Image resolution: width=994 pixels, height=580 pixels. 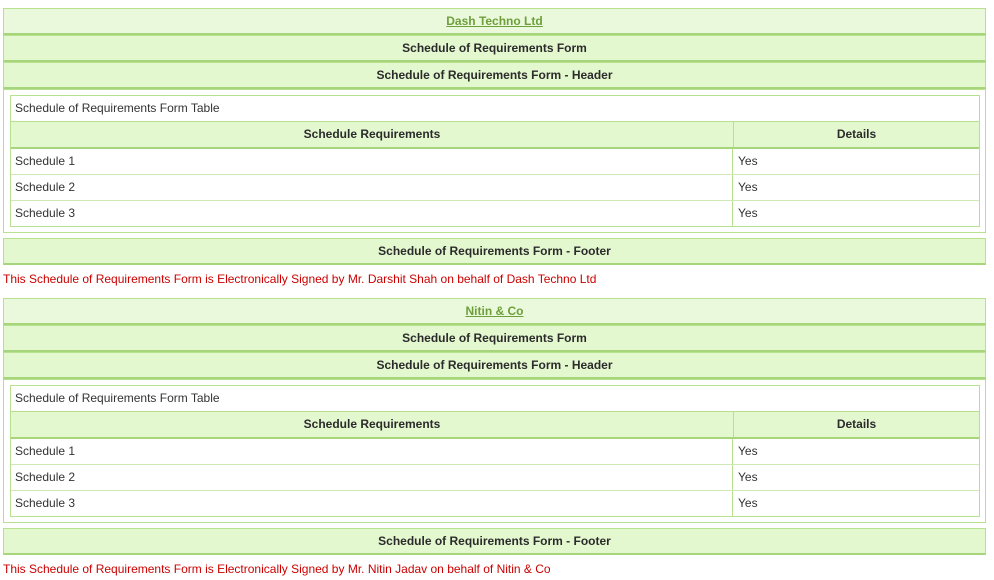 I want to click on company-name-link: Dash Techno Ltd, so click(x=494, y=21).